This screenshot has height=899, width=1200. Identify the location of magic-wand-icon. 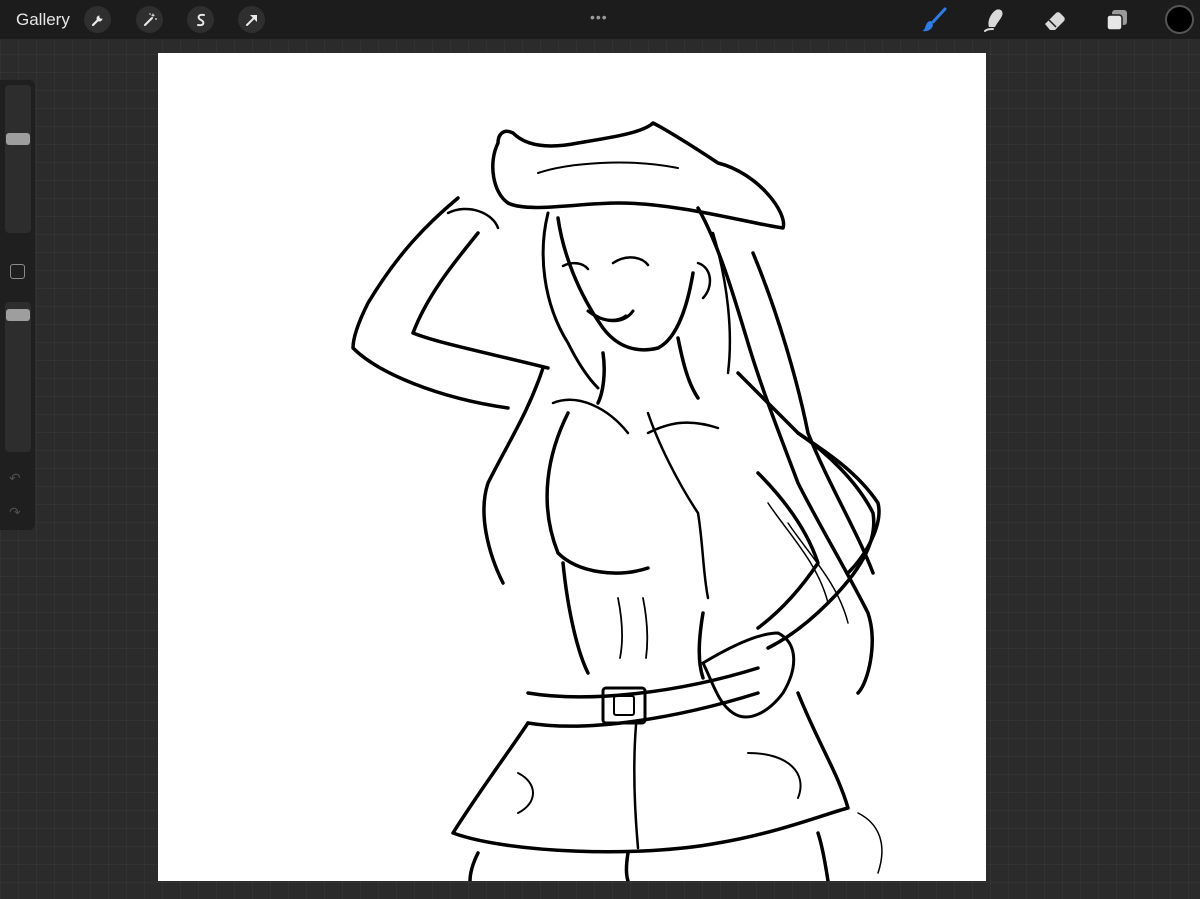
(150, 19).